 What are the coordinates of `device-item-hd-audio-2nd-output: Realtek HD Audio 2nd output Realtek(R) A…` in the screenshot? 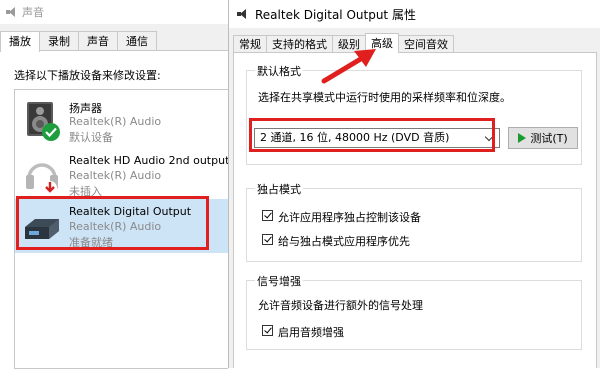 It's located at (122, 175).